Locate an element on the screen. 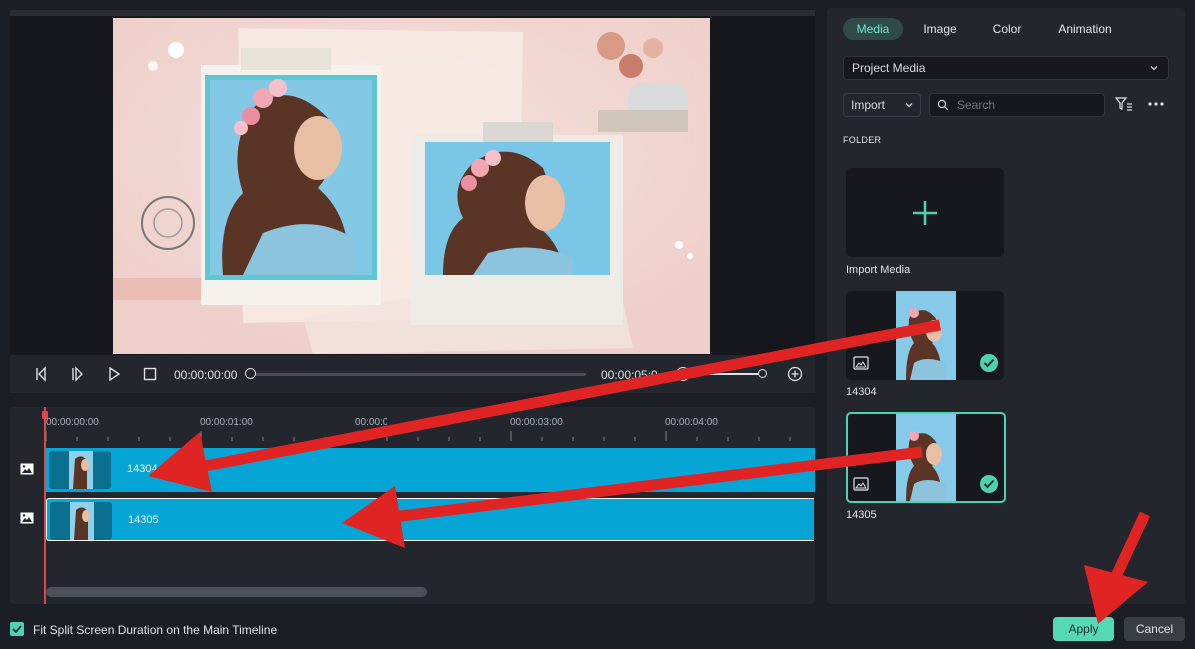  tab-animation: Animation is located at coordinates (1085, 29).